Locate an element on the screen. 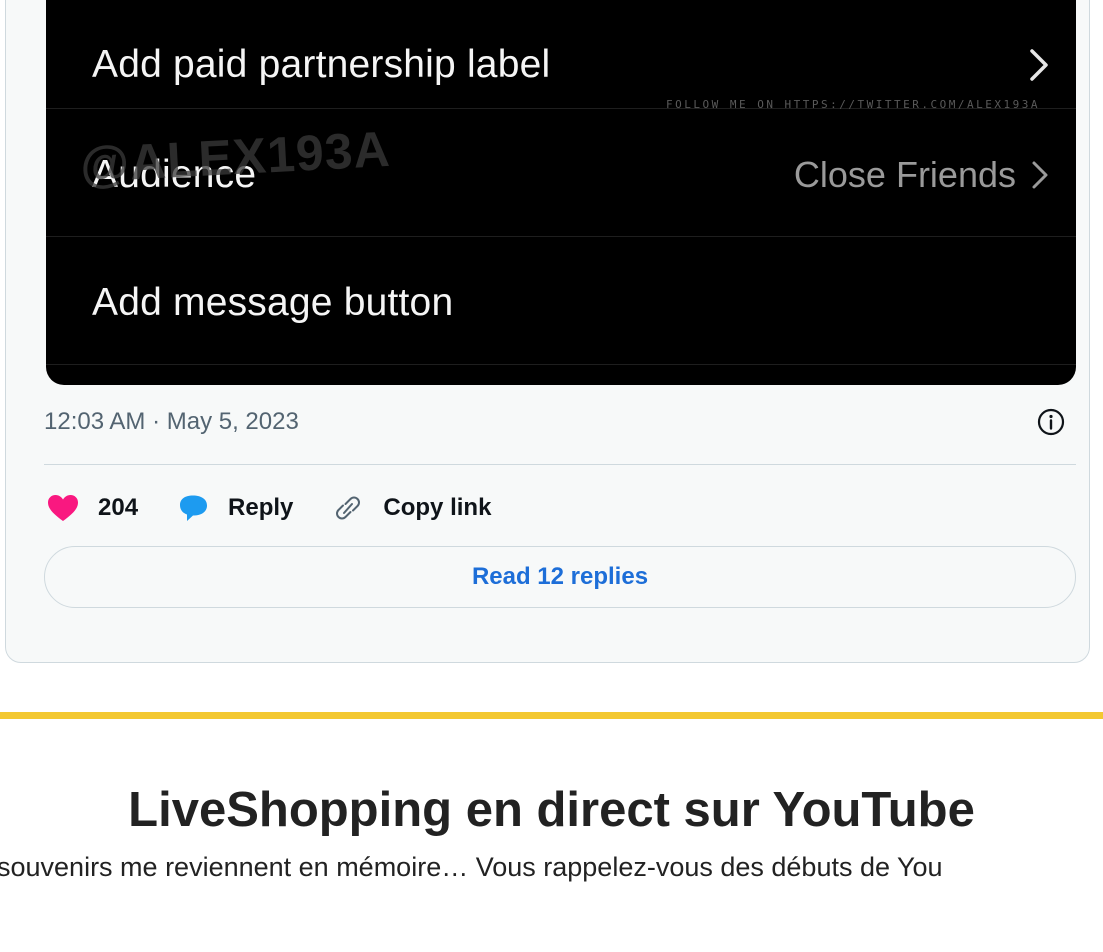  section-divider is located at coordinates (551, 715).